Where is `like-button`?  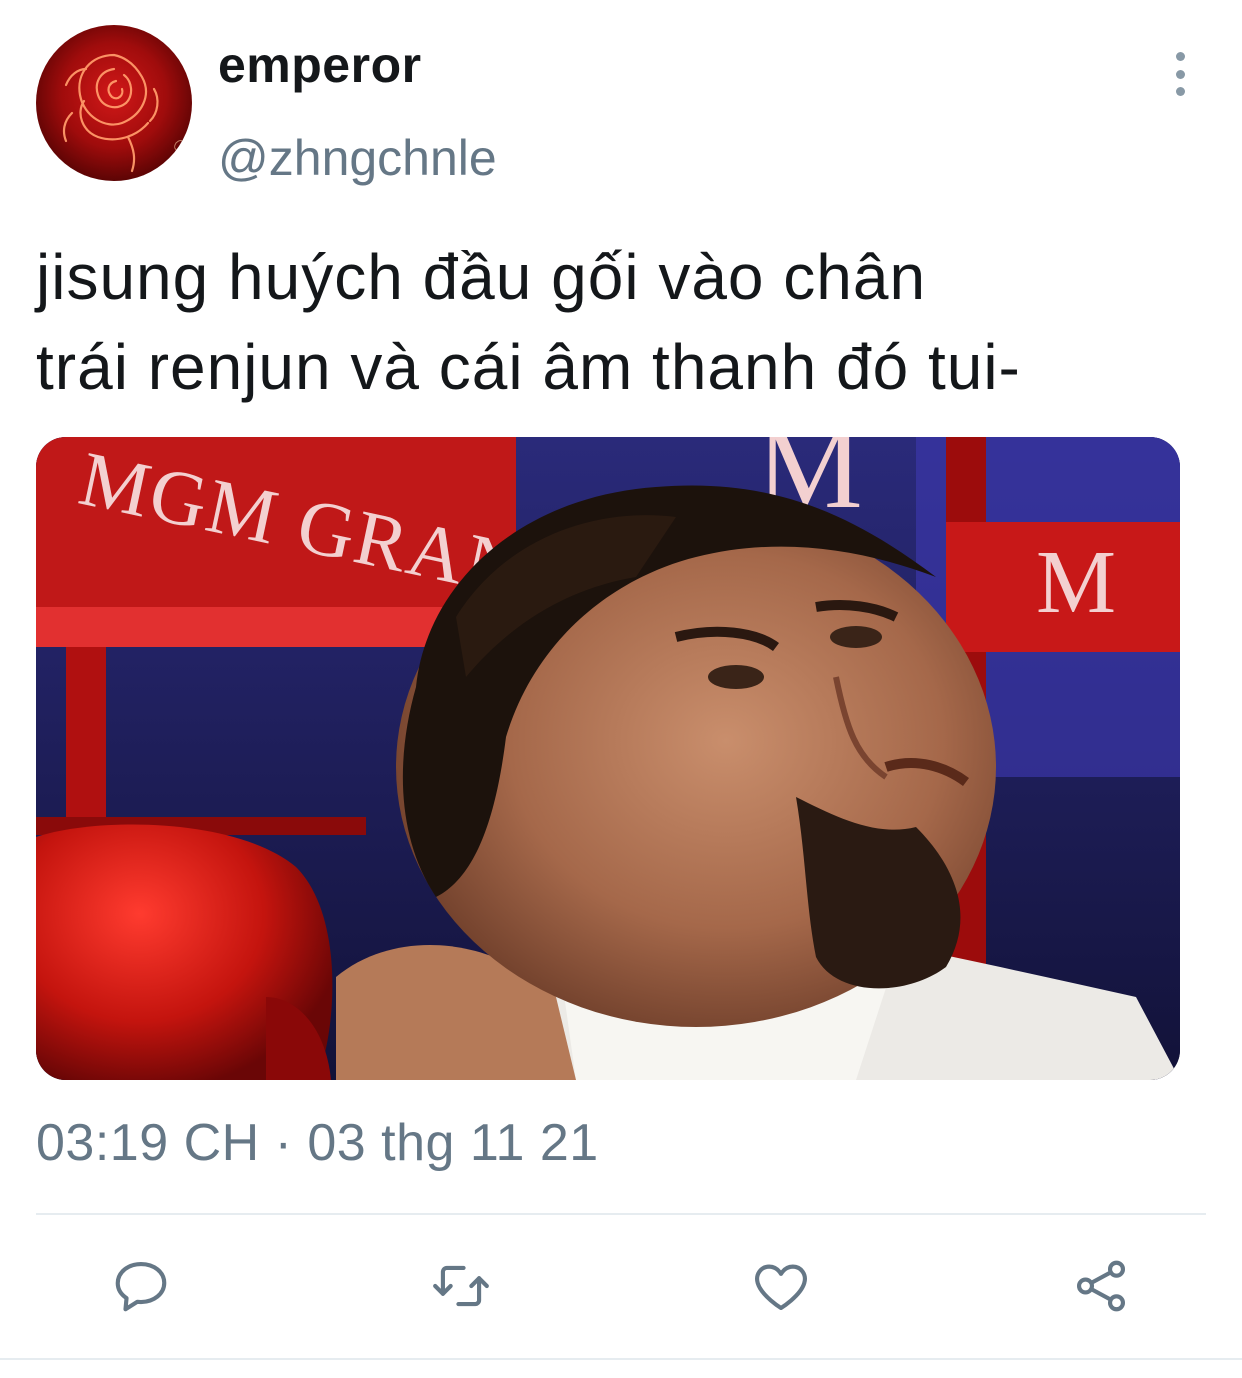
like-button is located at coordinates (781, 1286).